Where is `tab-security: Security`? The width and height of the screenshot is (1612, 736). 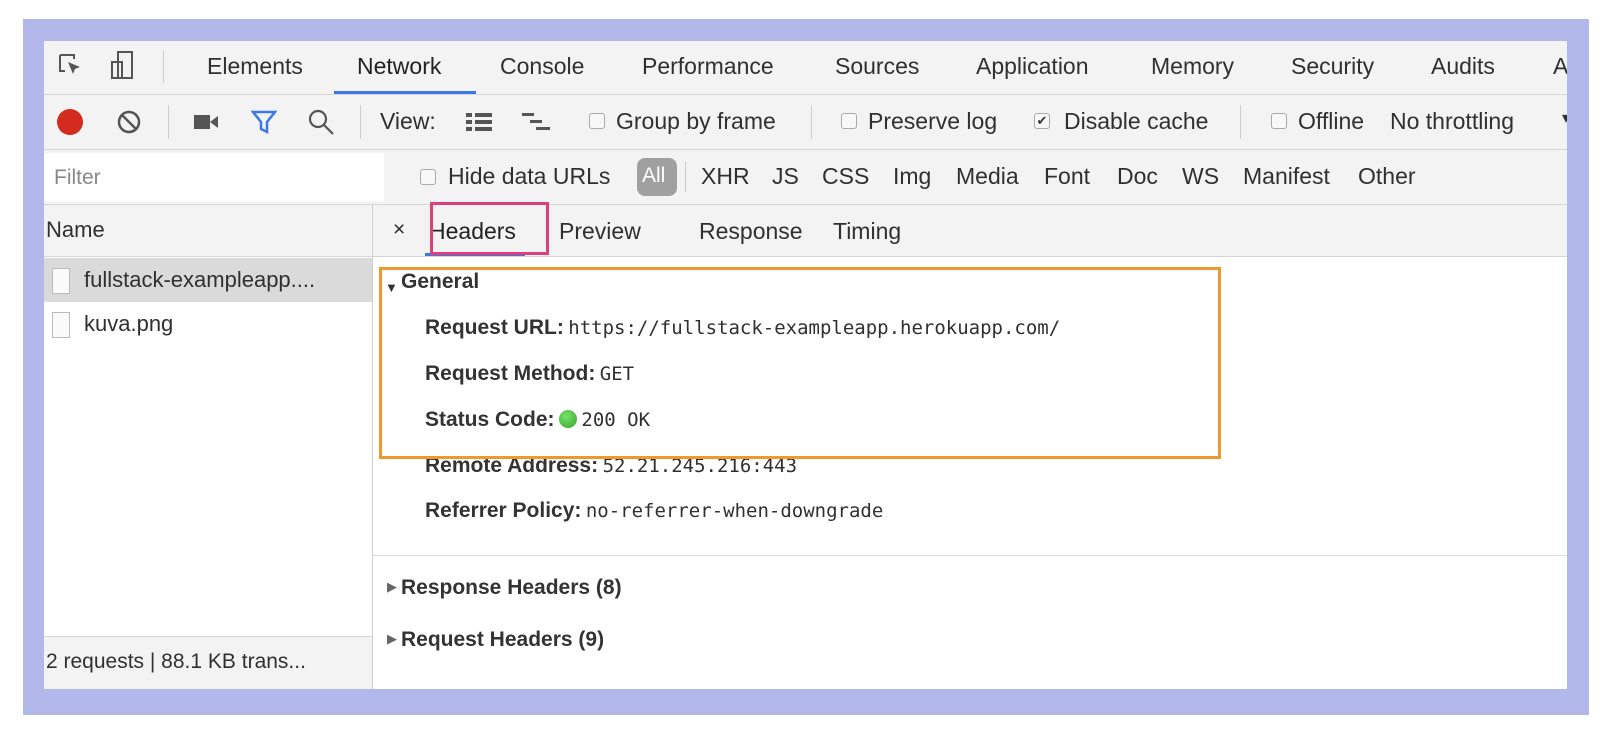 tab-security: Security is located at coordinates (1332, 66).